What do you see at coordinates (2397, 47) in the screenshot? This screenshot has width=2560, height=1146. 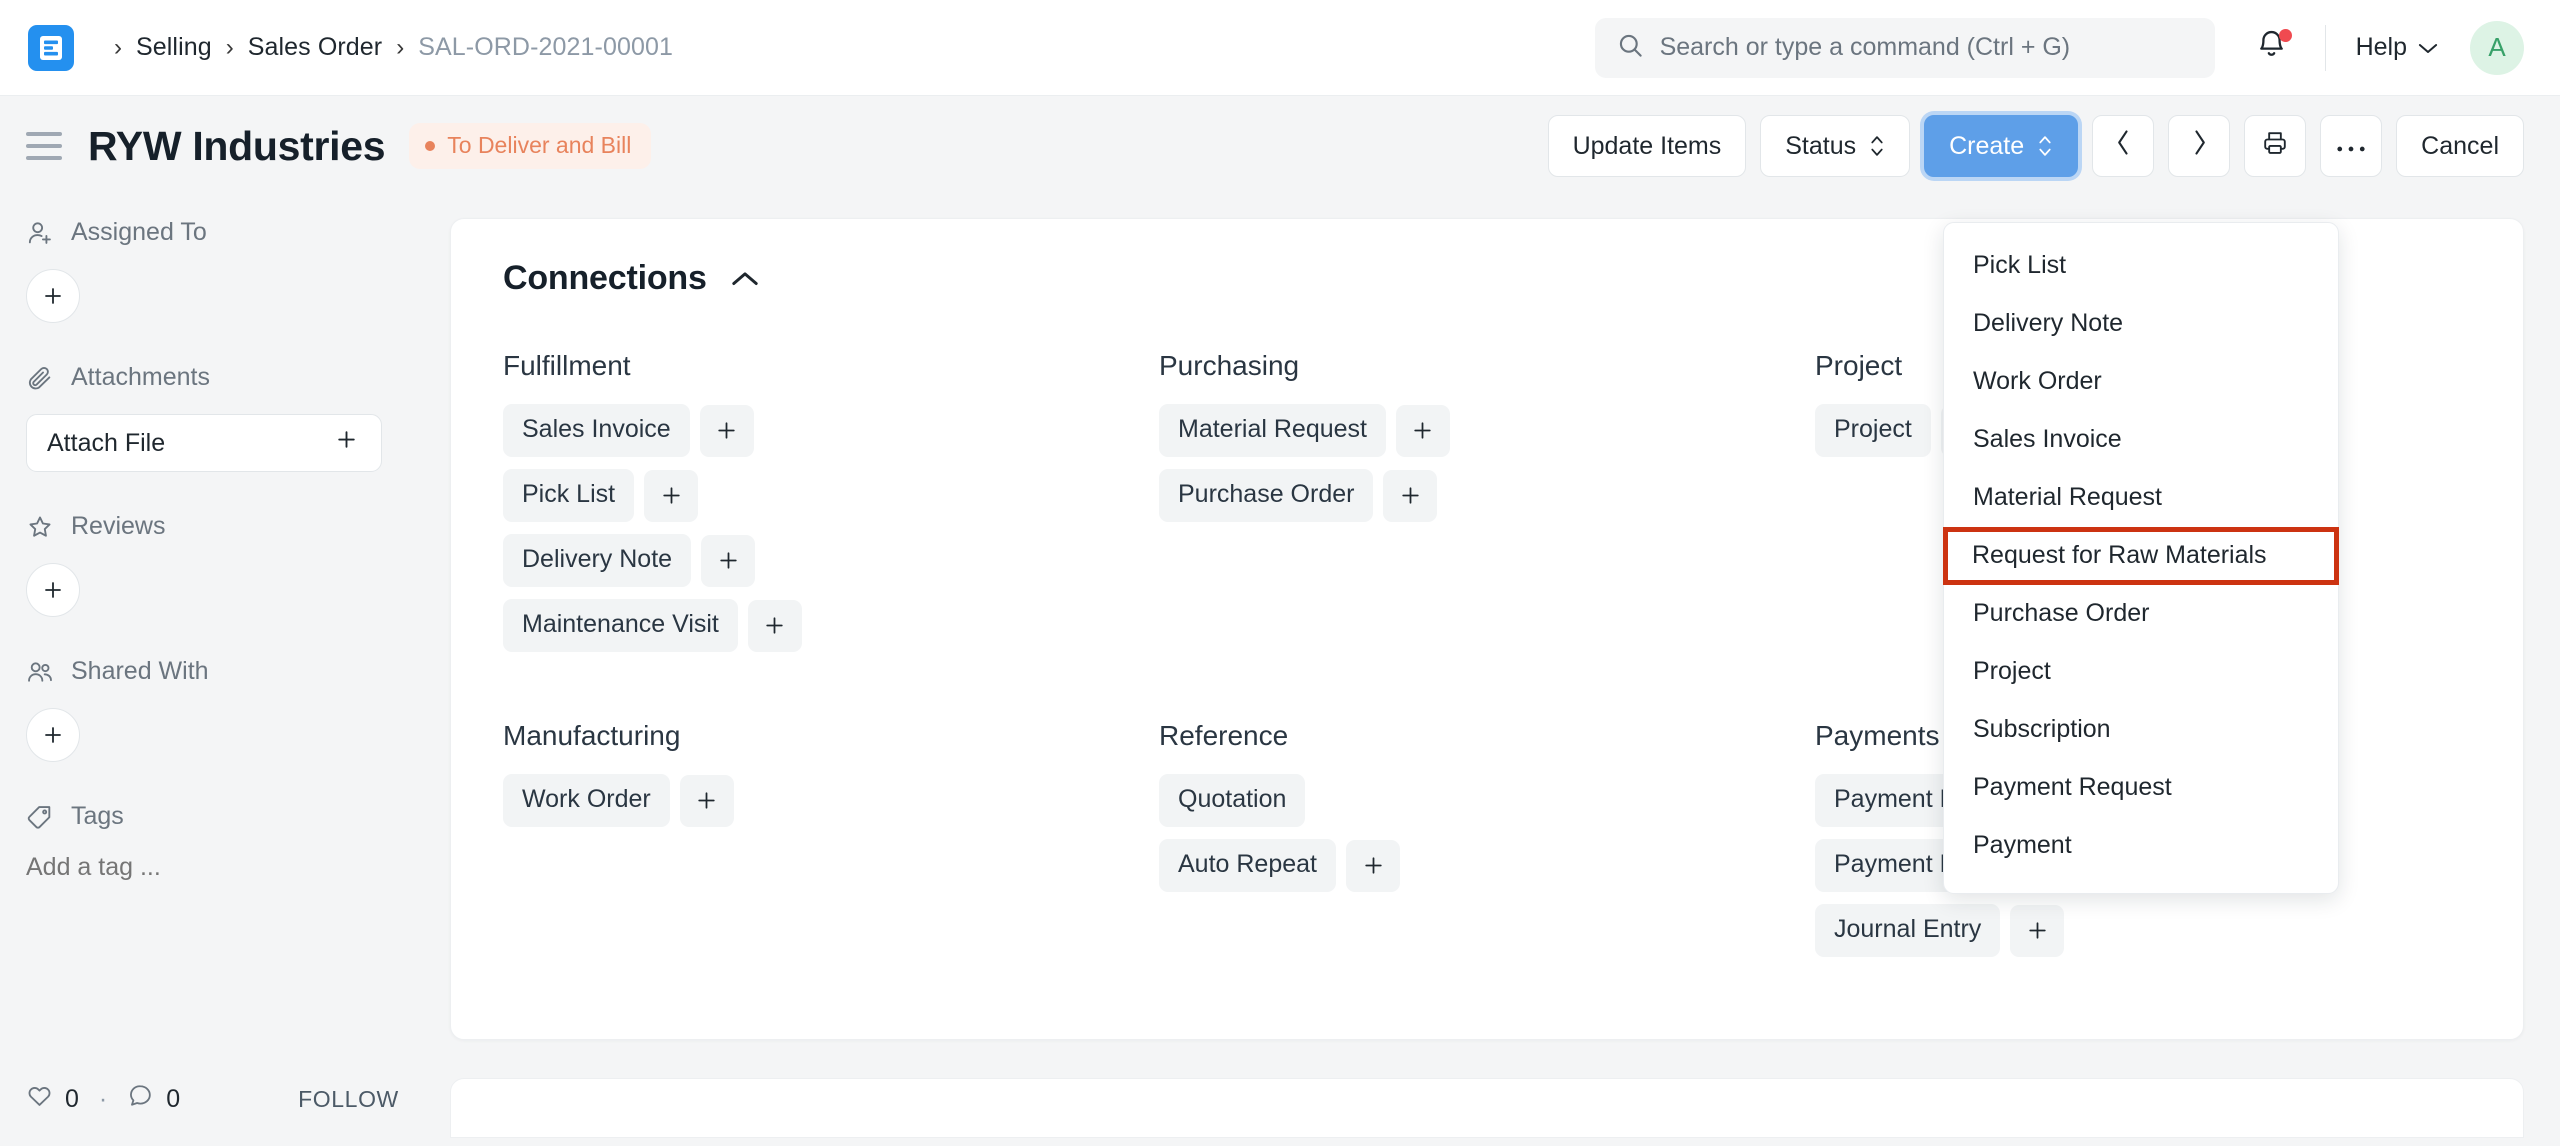 I see `help-menu-button: Help` at bounding box center [2397, 47].